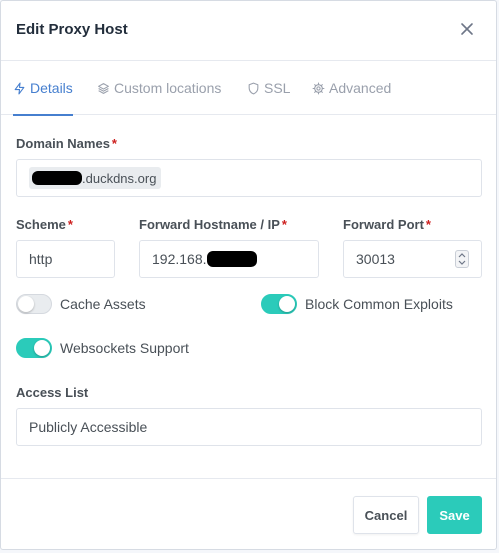 The image size is (499, 553). What do you see at coordinates (119, 178) in the screenshot?
I see `domain-chip-suffix: .duckdns.org` at bounding box center [119, 178].